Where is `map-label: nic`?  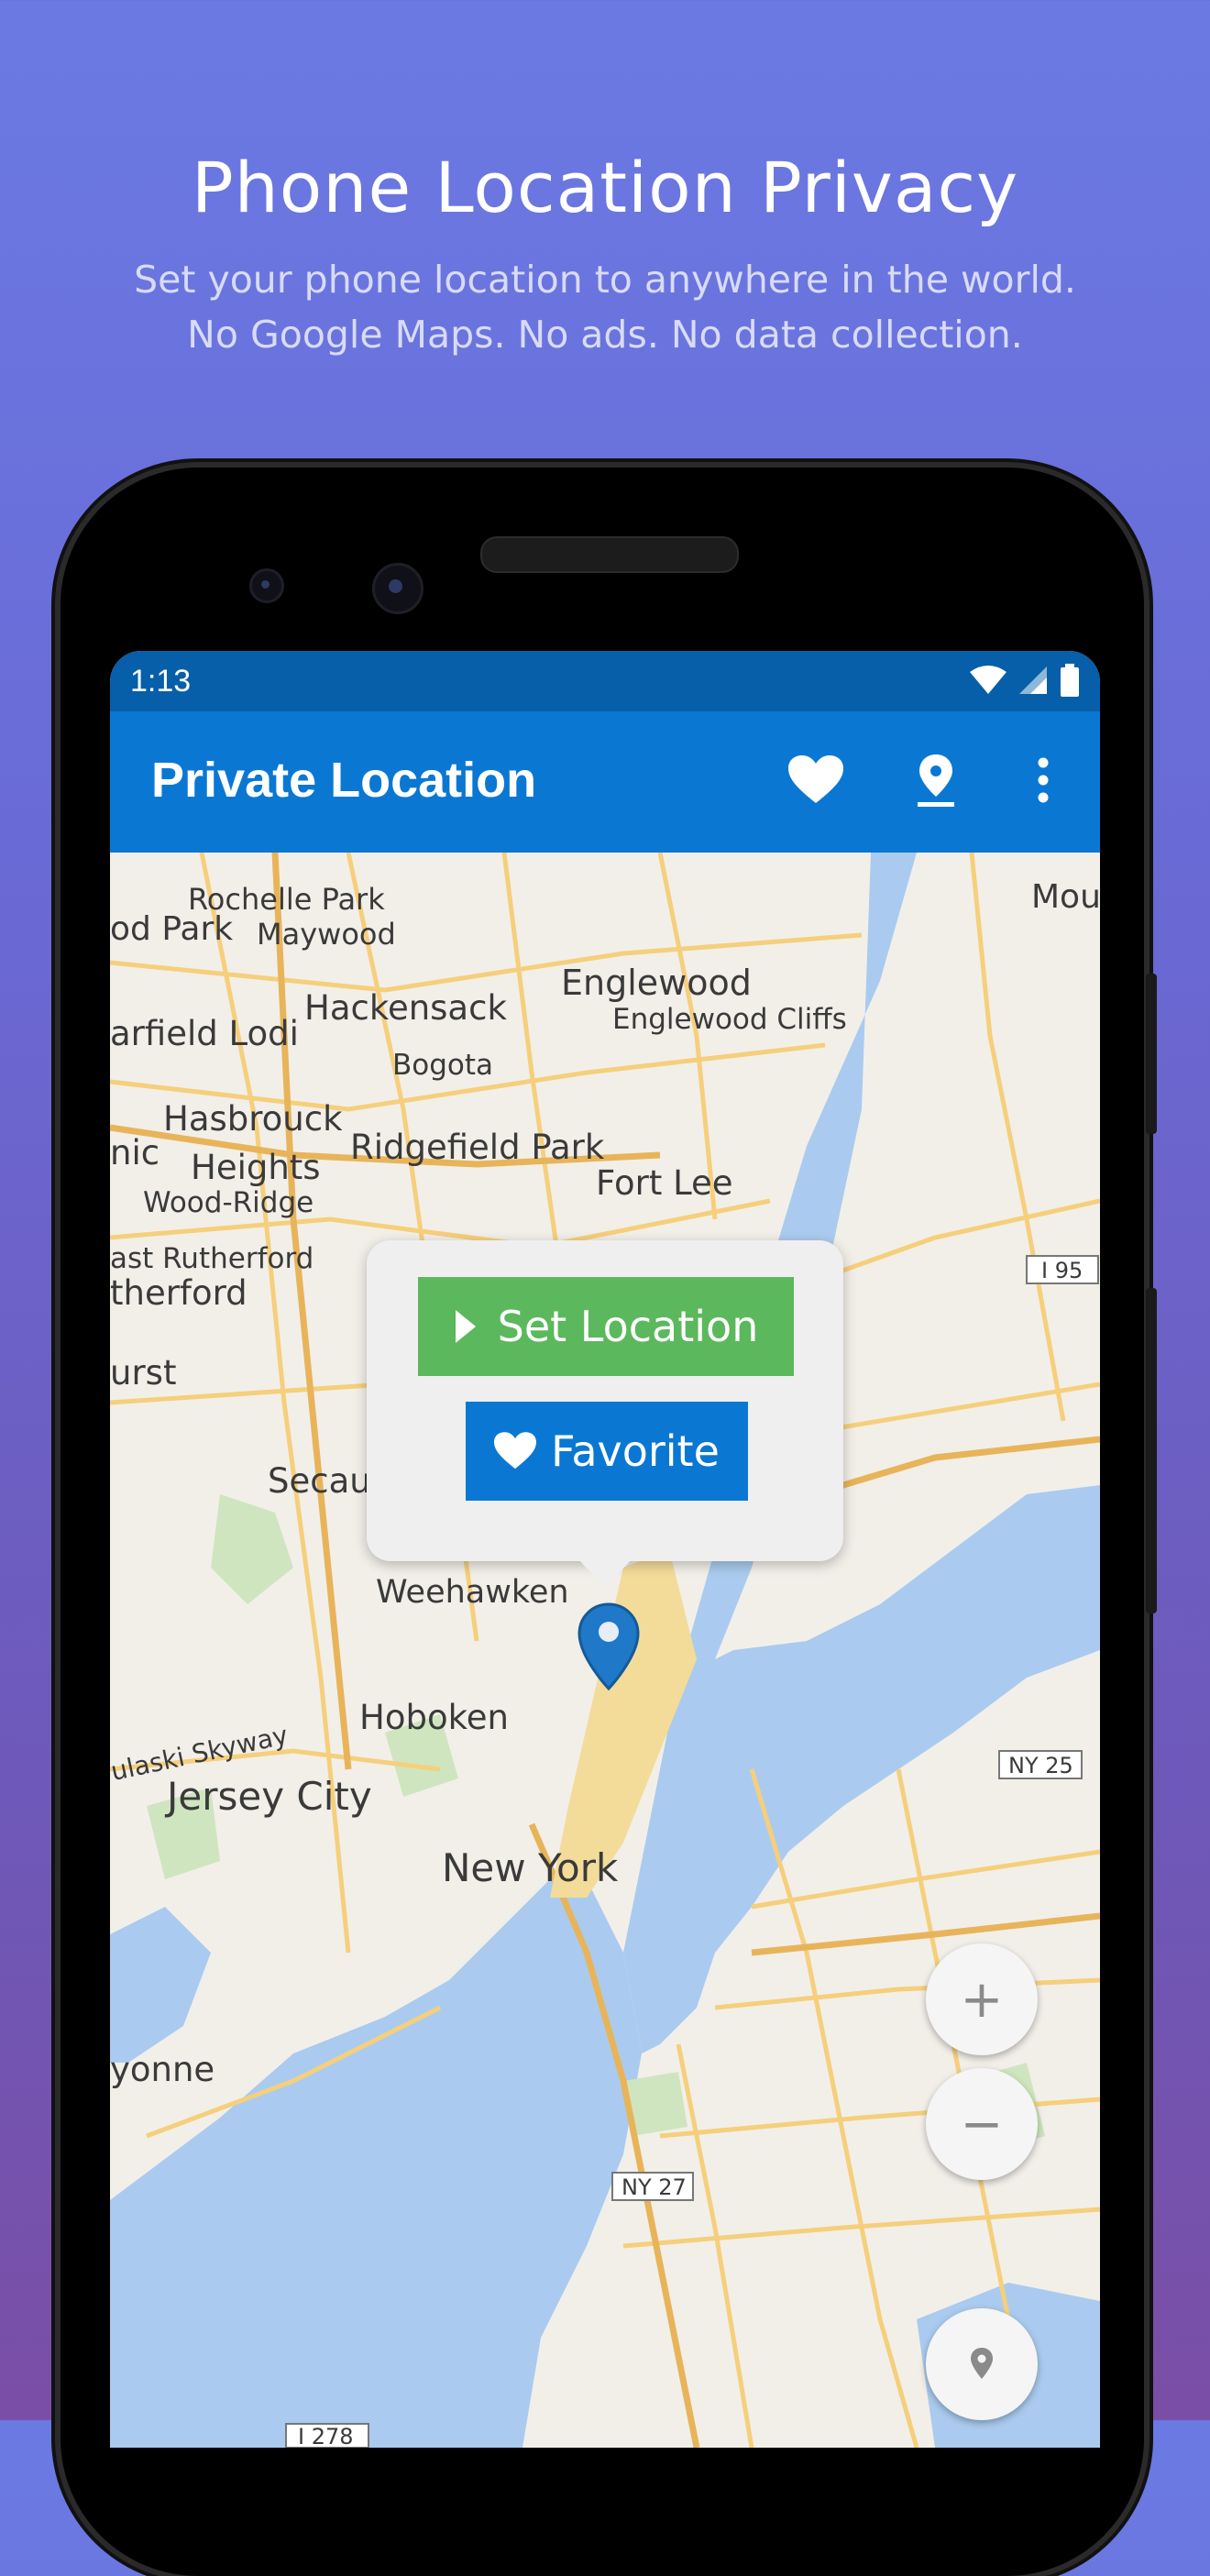
map-label: nic is located at coordinates (135, 1153).